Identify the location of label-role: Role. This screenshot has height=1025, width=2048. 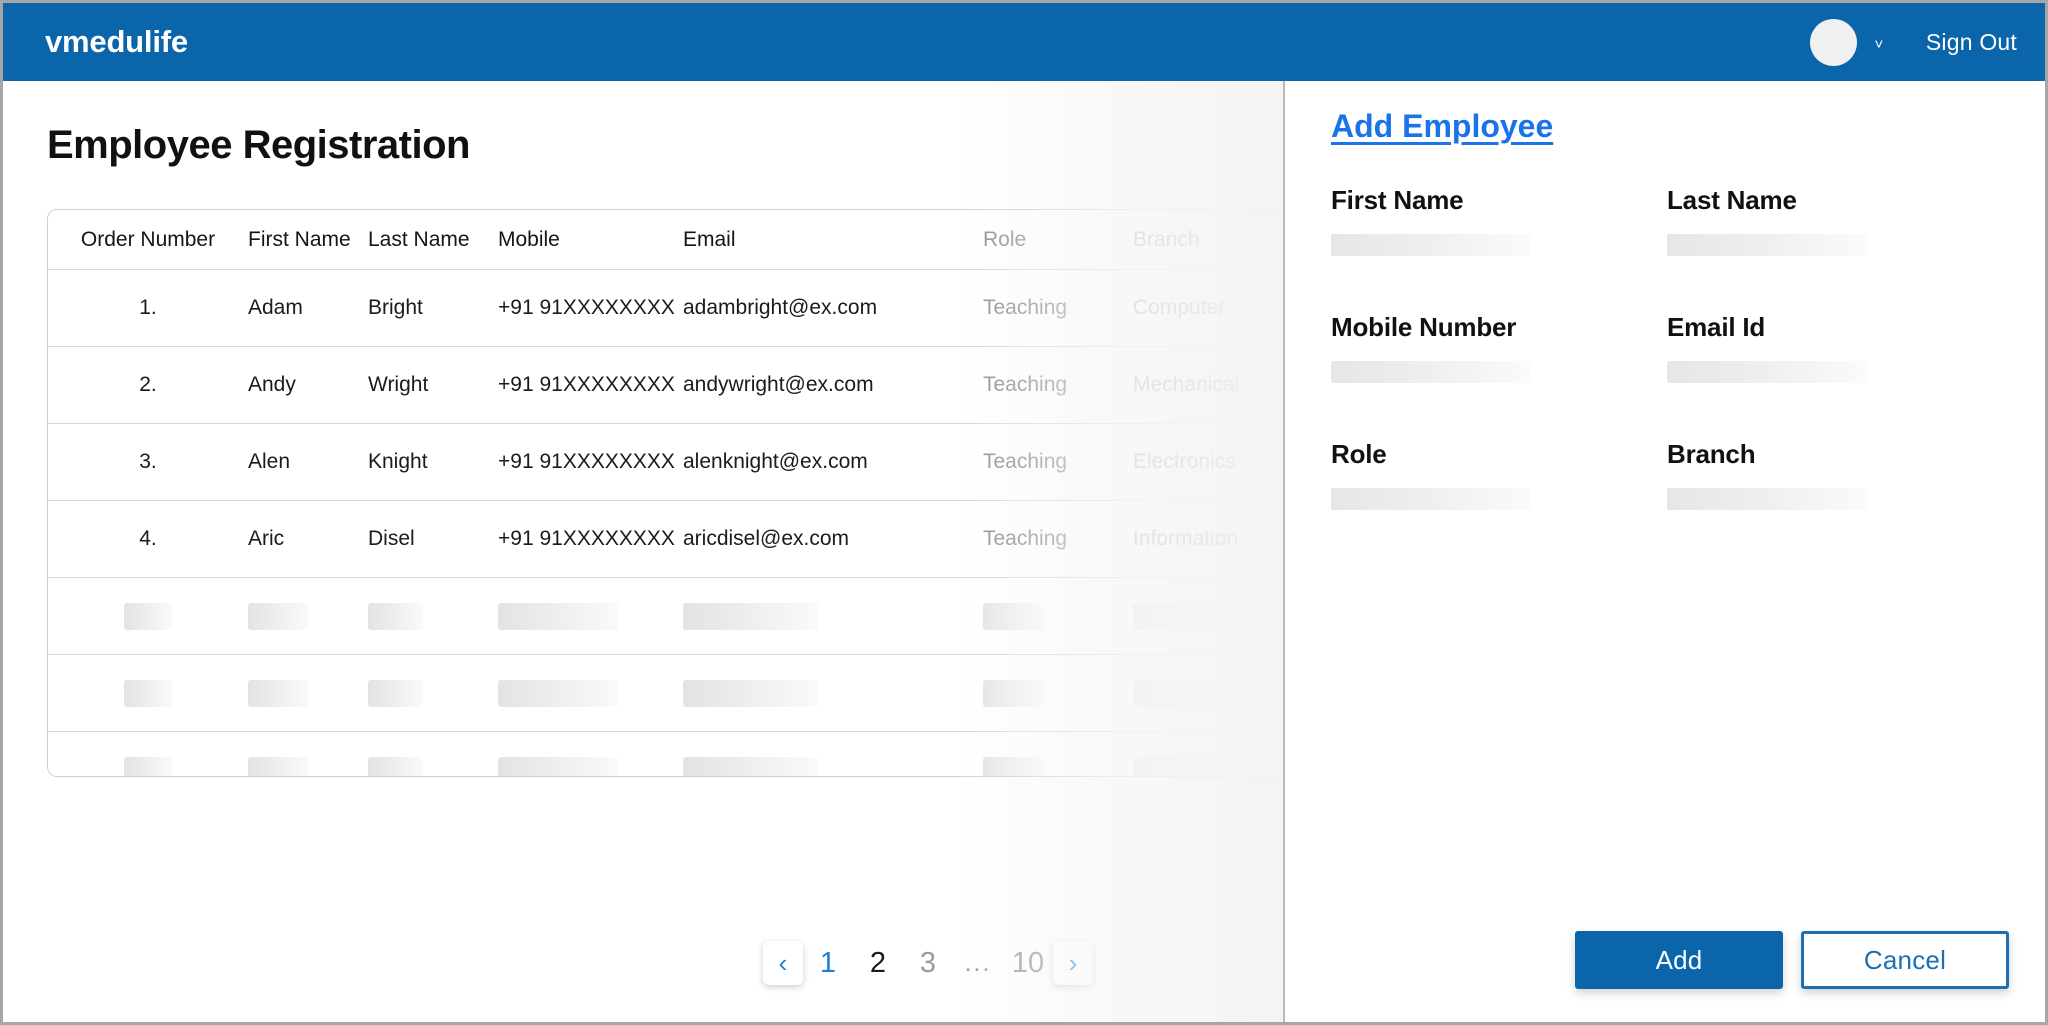
(1359, 454).